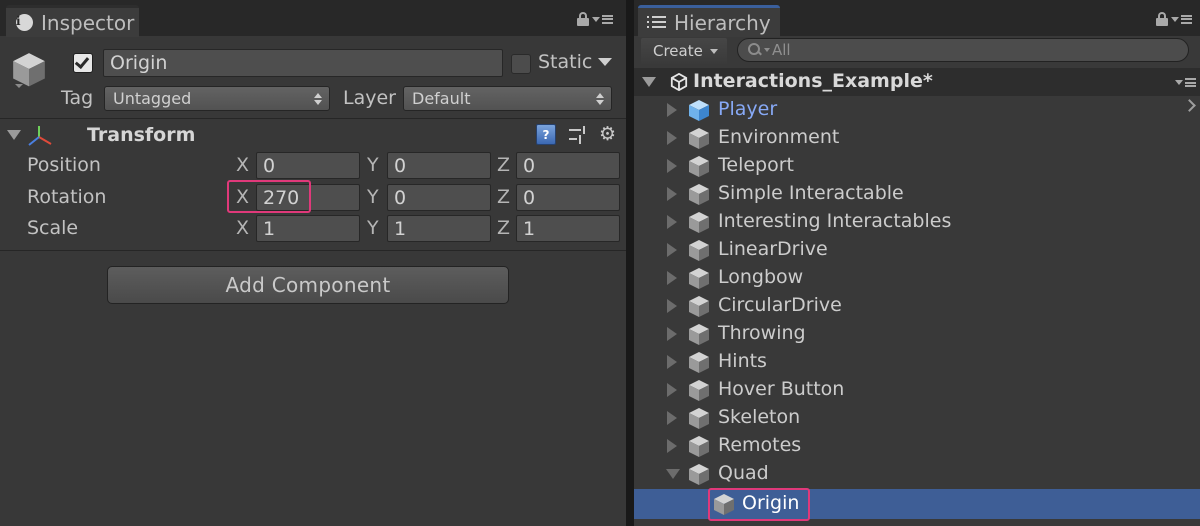  I want to click on axis-z-label: Z, so click(504, 228).